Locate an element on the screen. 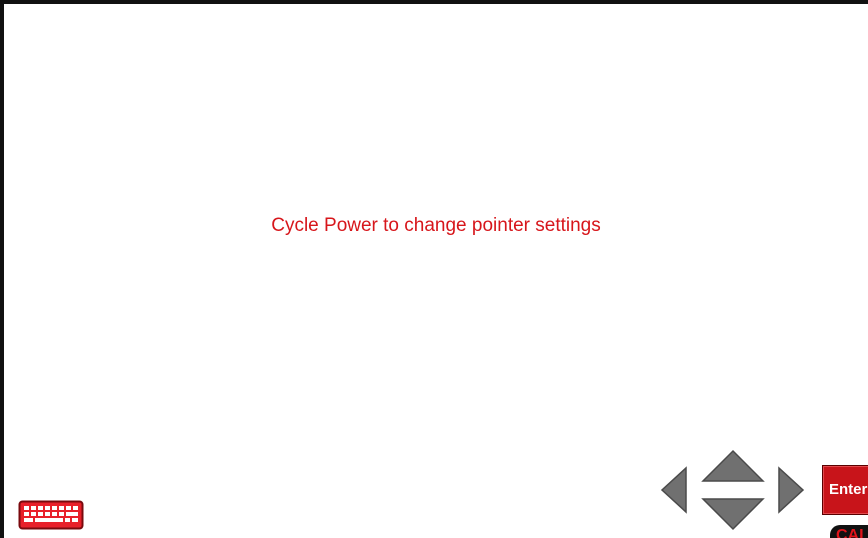 The image size is (868, 538). arrow-left-icon is located at coordinates (673, 490).